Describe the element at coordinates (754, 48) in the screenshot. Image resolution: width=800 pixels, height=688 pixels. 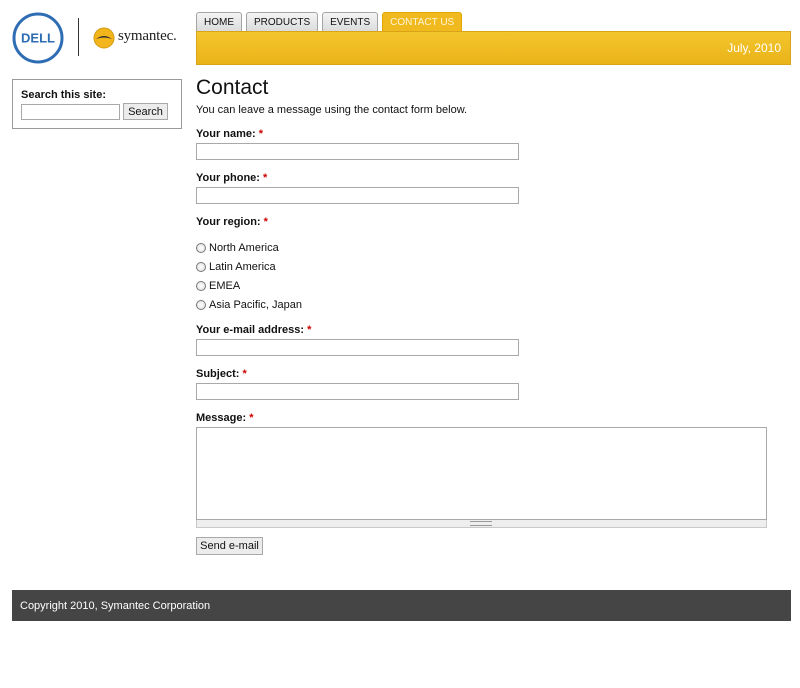
I see `banner-date: July, 2010` at that location.